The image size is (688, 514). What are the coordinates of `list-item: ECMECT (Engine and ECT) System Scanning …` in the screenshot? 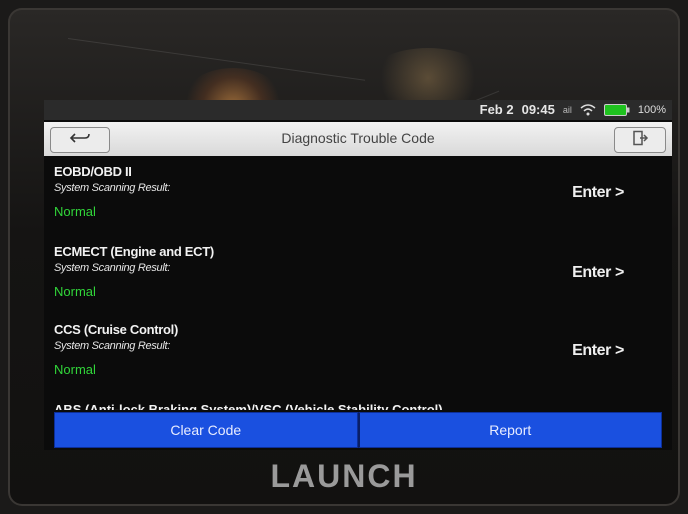 It's located at (358, 279).